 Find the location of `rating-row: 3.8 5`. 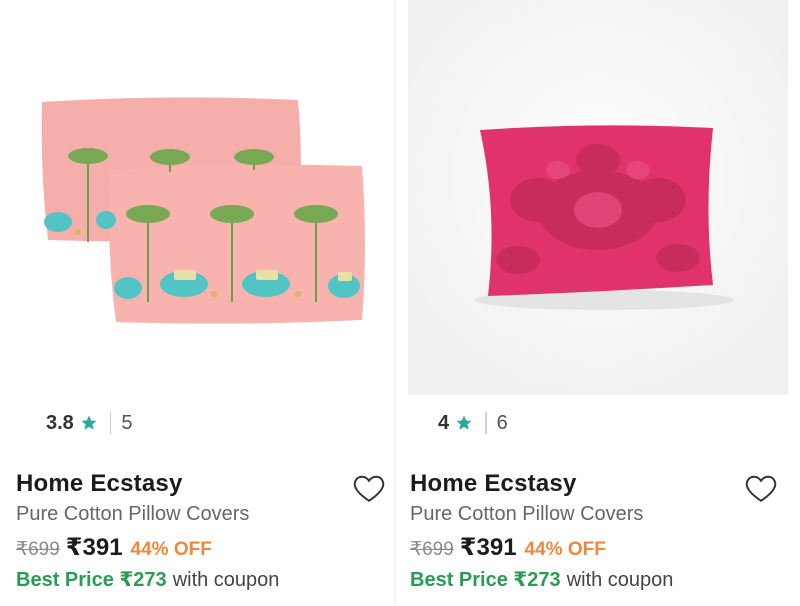

rating-row: 3.8 5 is located at coordinates (89, 423).